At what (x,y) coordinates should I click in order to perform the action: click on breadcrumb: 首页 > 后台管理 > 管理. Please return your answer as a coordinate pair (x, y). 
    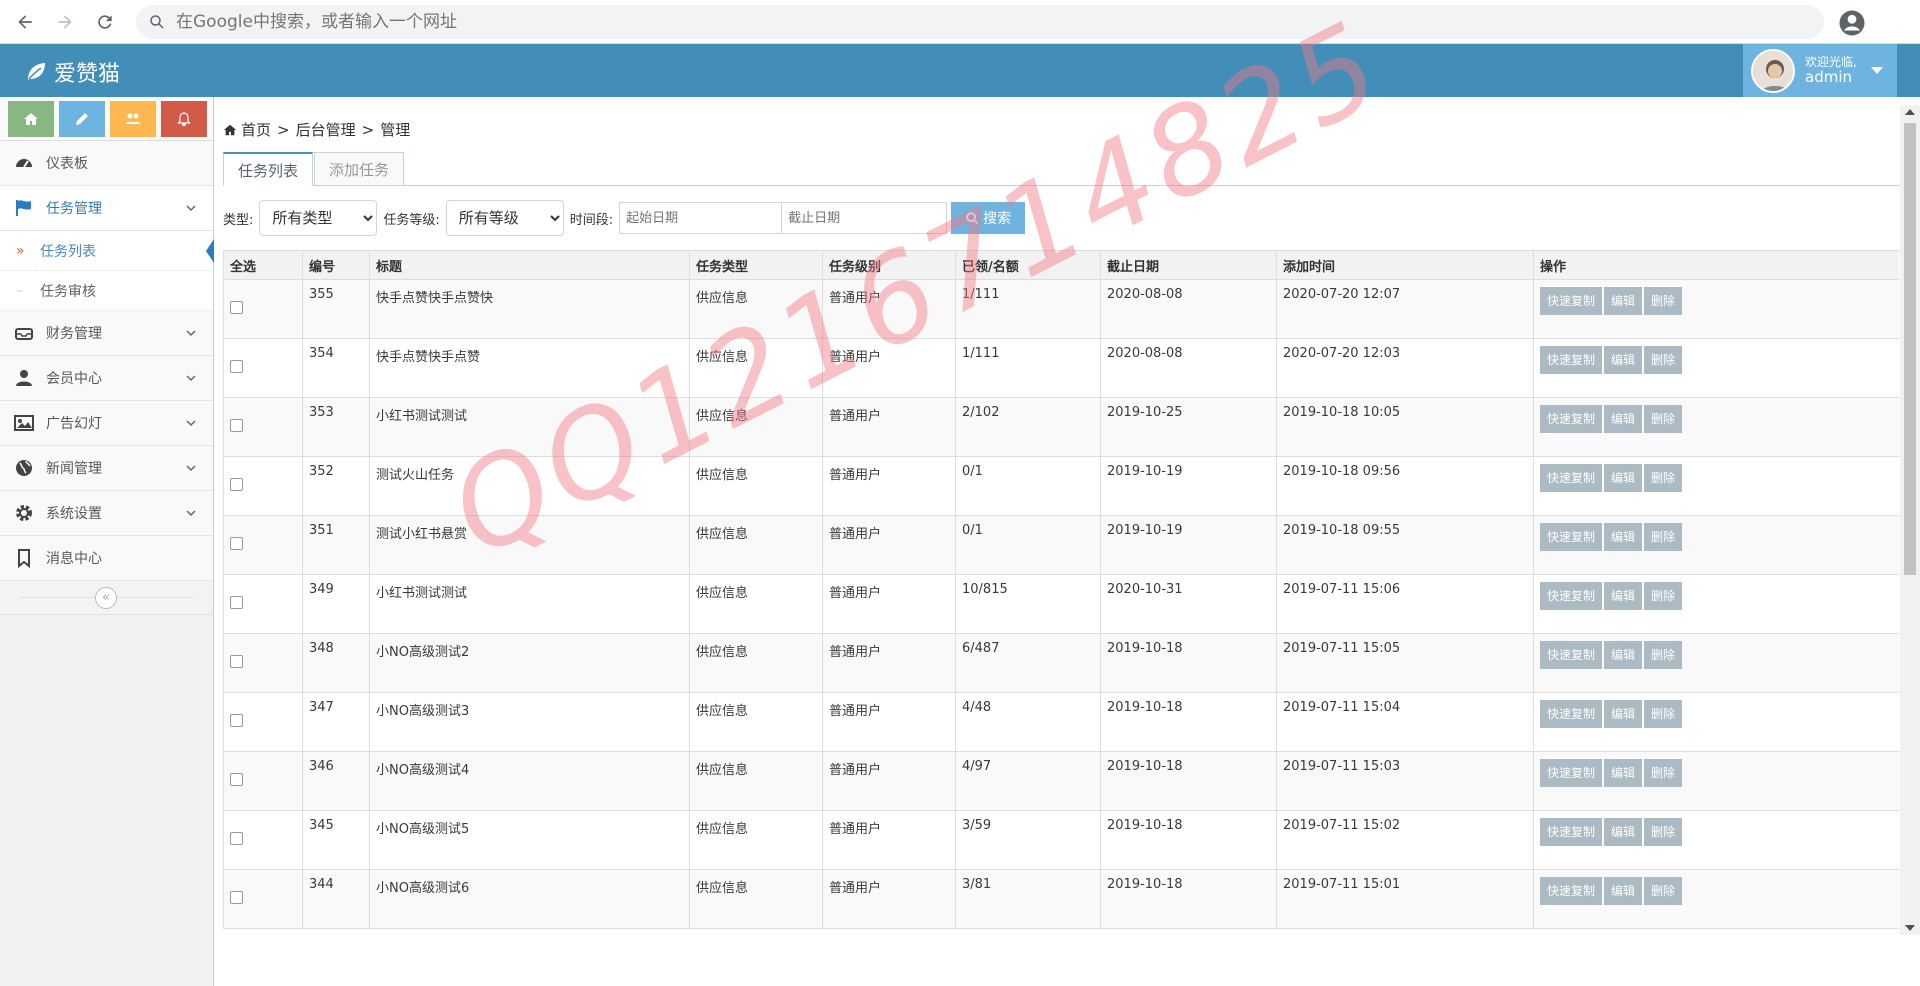
    Looking at the image, I should click on (316, 129).